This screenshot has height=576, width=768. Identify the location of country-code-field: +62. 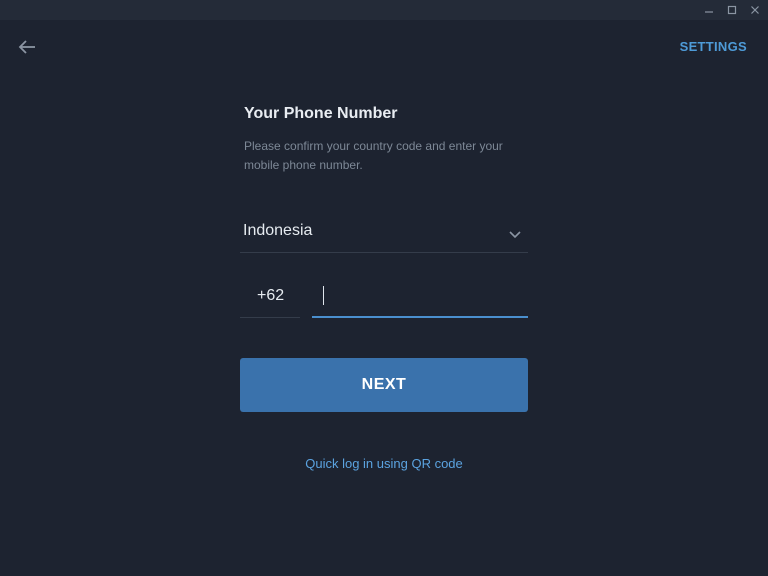
(270, 298).